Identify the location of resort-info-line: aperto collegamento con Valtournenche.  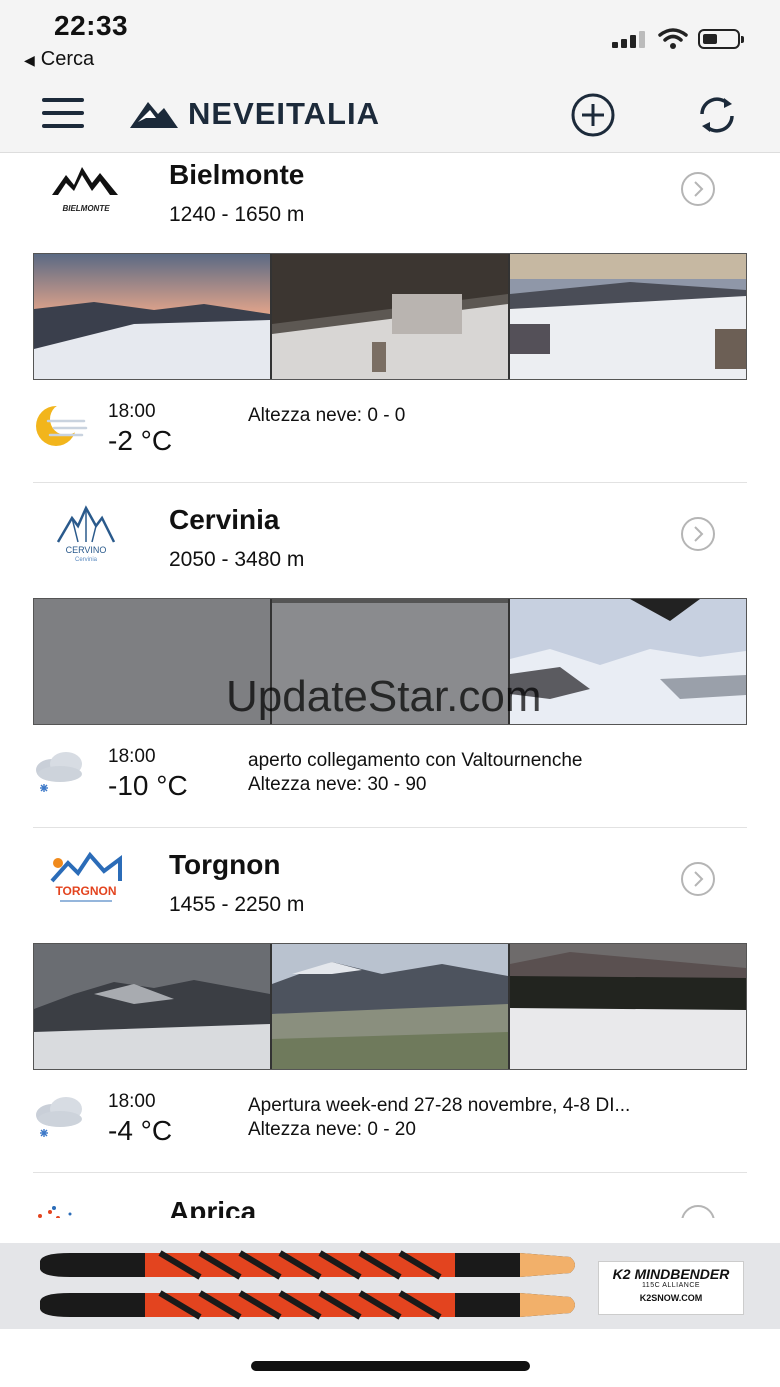
(415, 760).